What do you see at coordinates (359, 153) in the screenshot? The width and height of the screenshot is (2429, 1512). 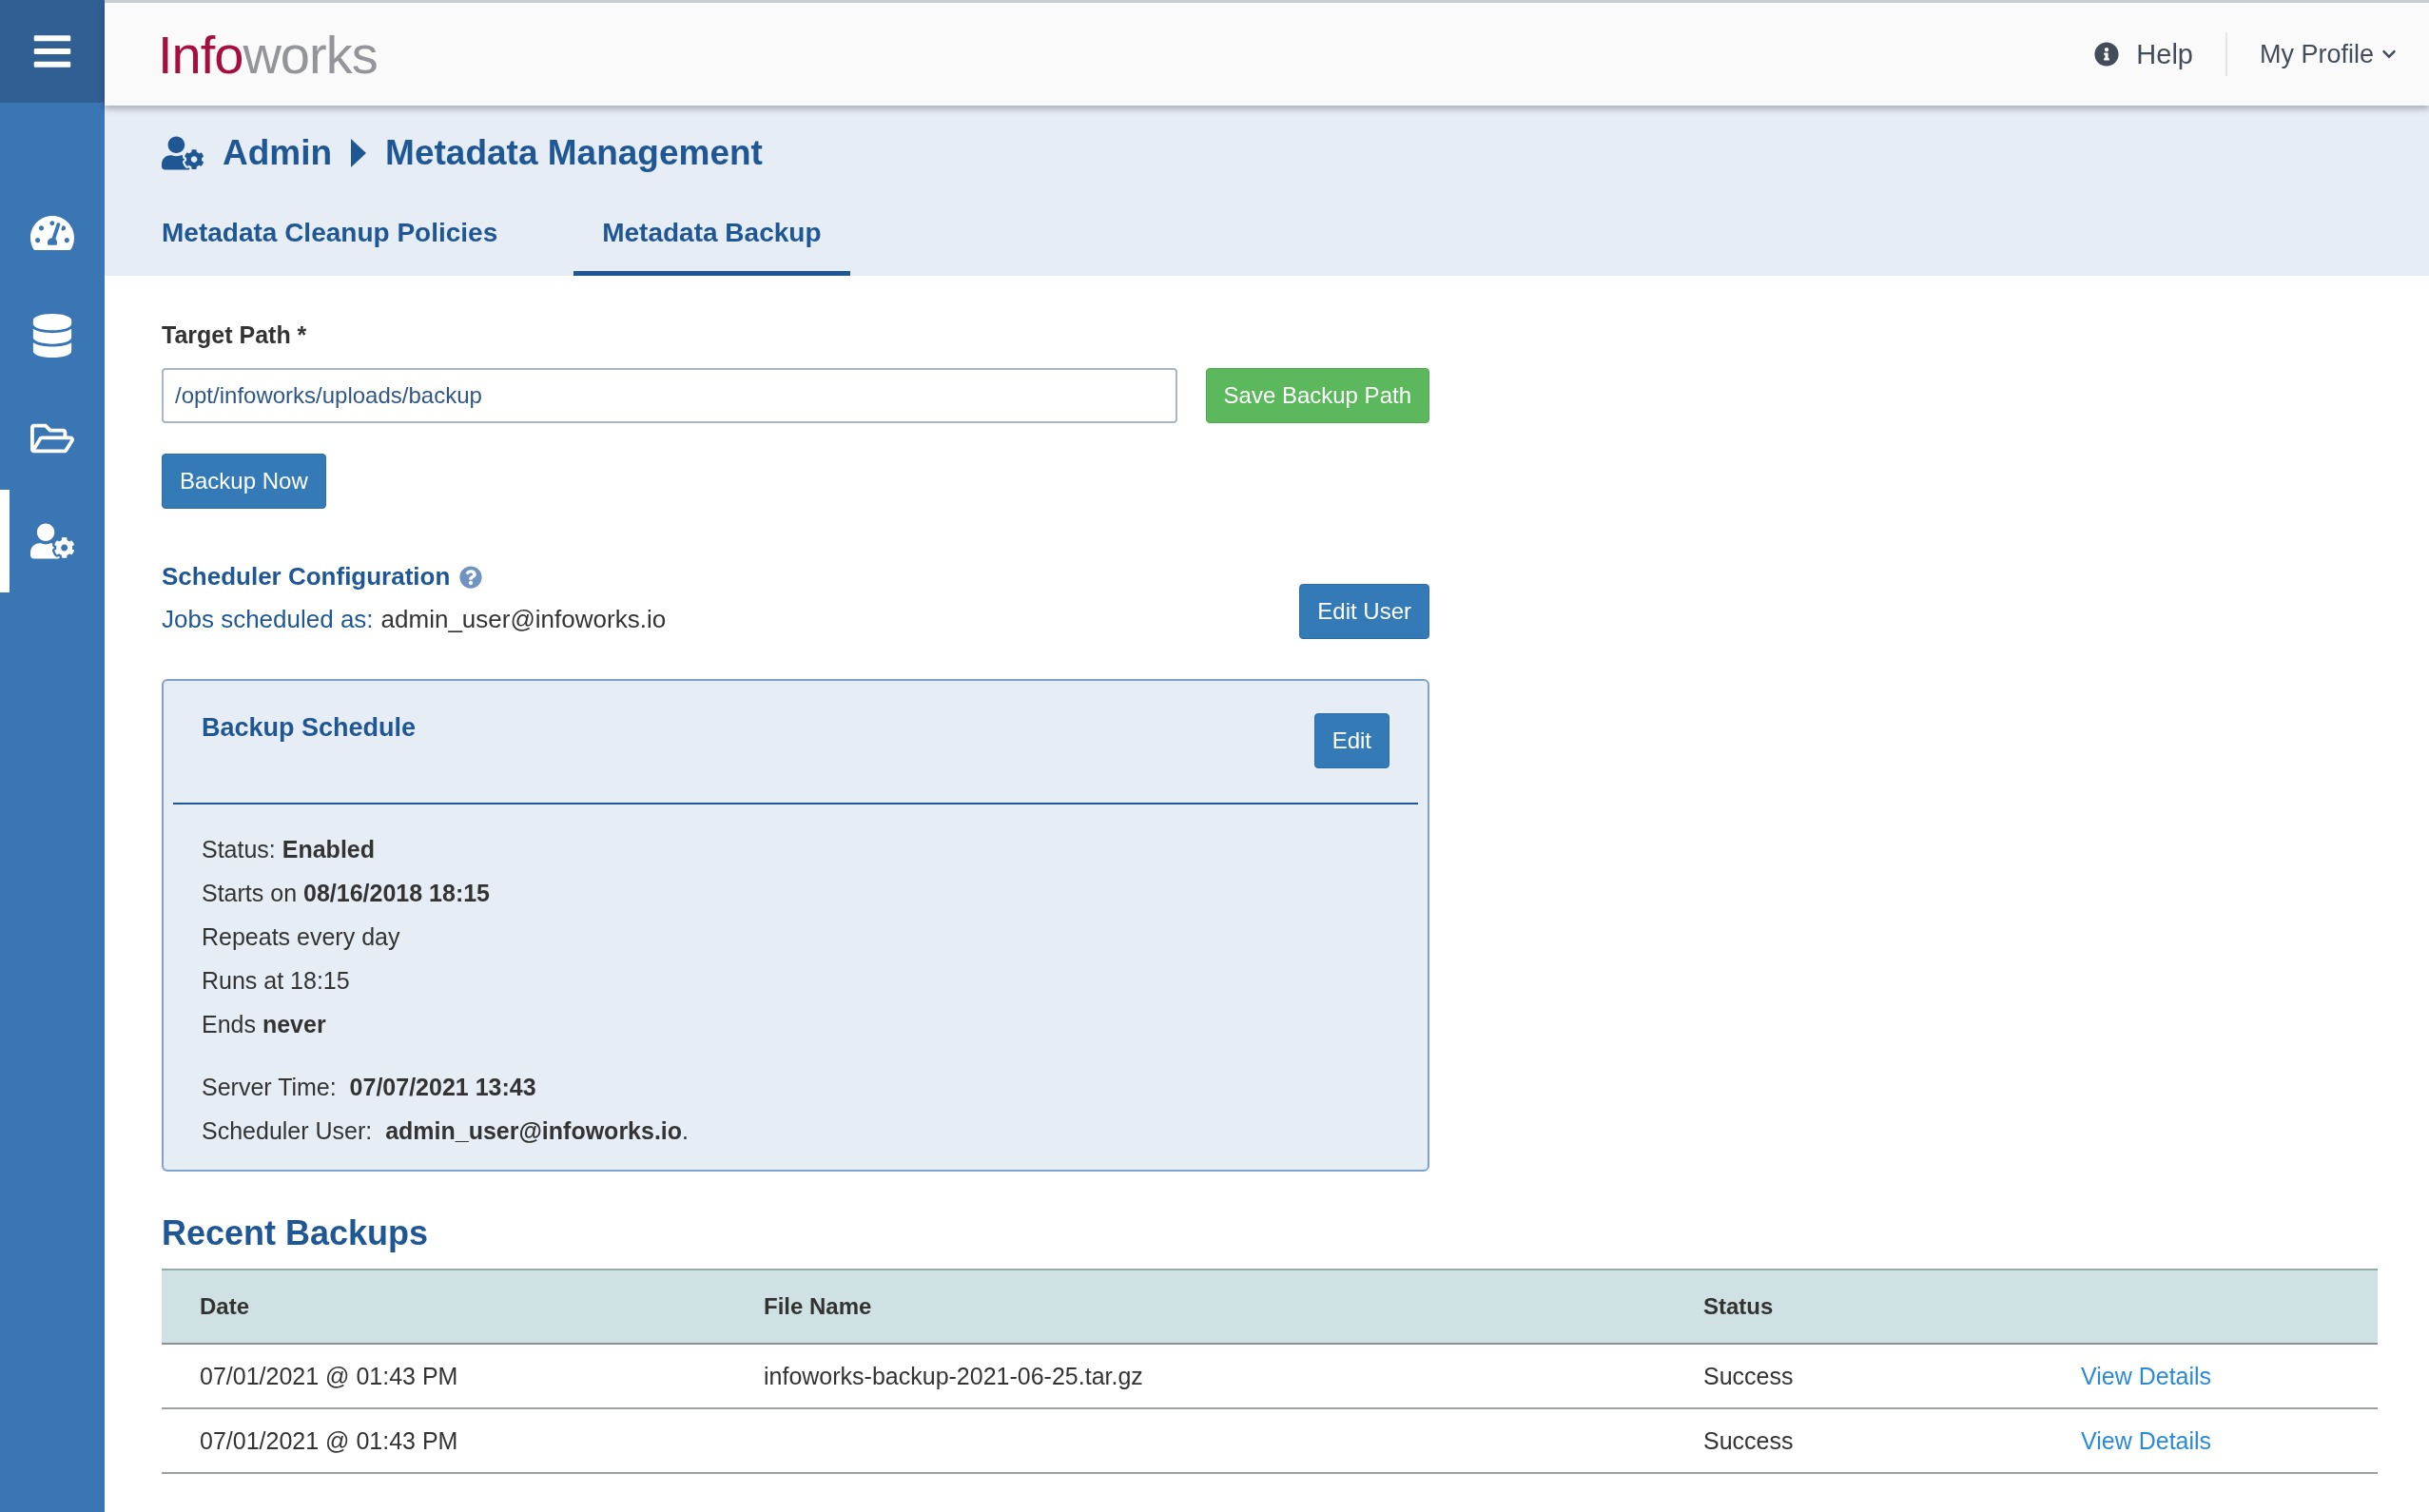 I see `caret-icon` at bounding box center [359, 153].